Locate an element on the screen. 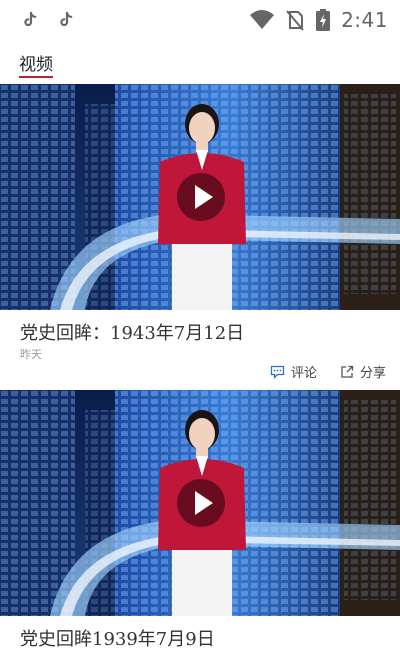  no-sim-icon is located at coordinates (295, 20).